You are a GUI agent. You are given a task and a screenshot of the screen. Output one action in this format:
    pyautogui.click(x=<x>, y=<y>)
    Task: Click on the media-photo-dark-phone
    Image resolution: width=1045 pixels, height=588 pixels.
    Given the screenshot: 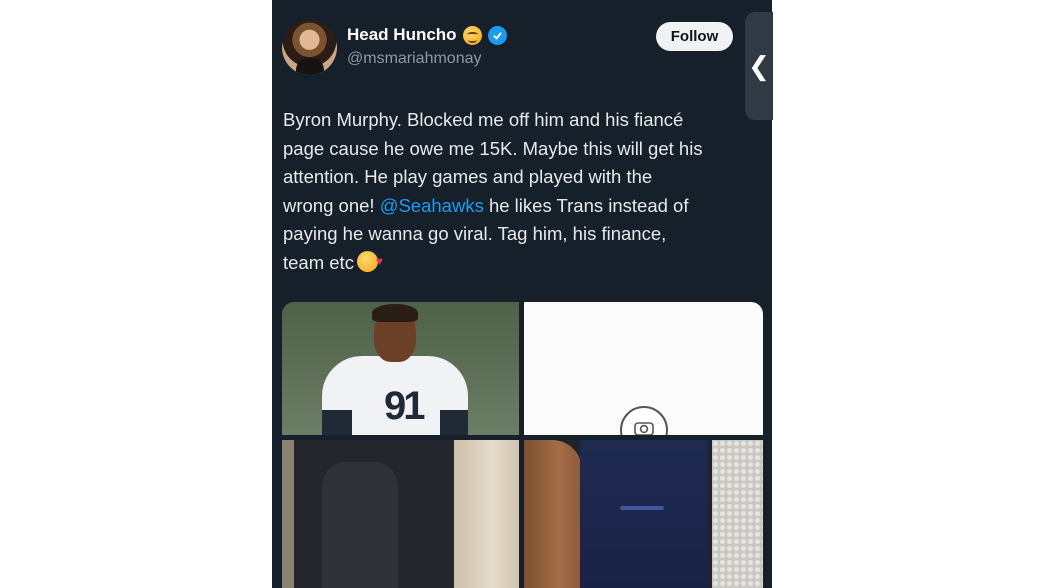 What is the action you would take?
    pyautogui.click(x=400, y=514)
    